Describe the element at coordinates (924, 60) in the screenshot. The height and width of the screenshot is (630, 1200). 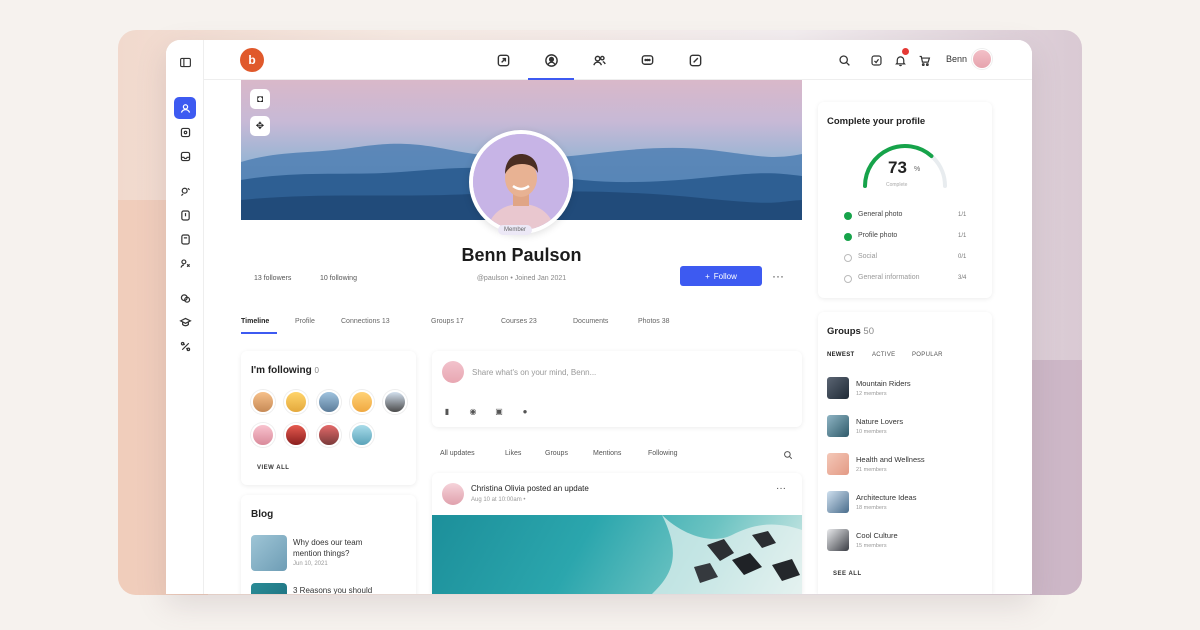
I see `cart-icon` at that location.